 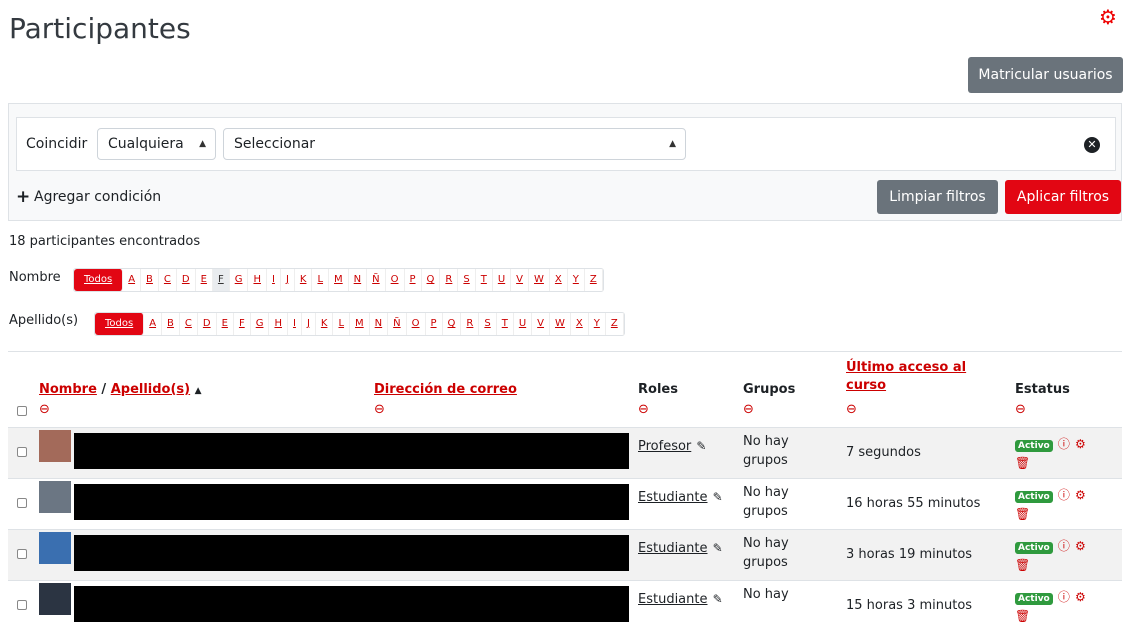 I want to click on sort-email-link: Dirección de correo, so click(x=445, y=389).